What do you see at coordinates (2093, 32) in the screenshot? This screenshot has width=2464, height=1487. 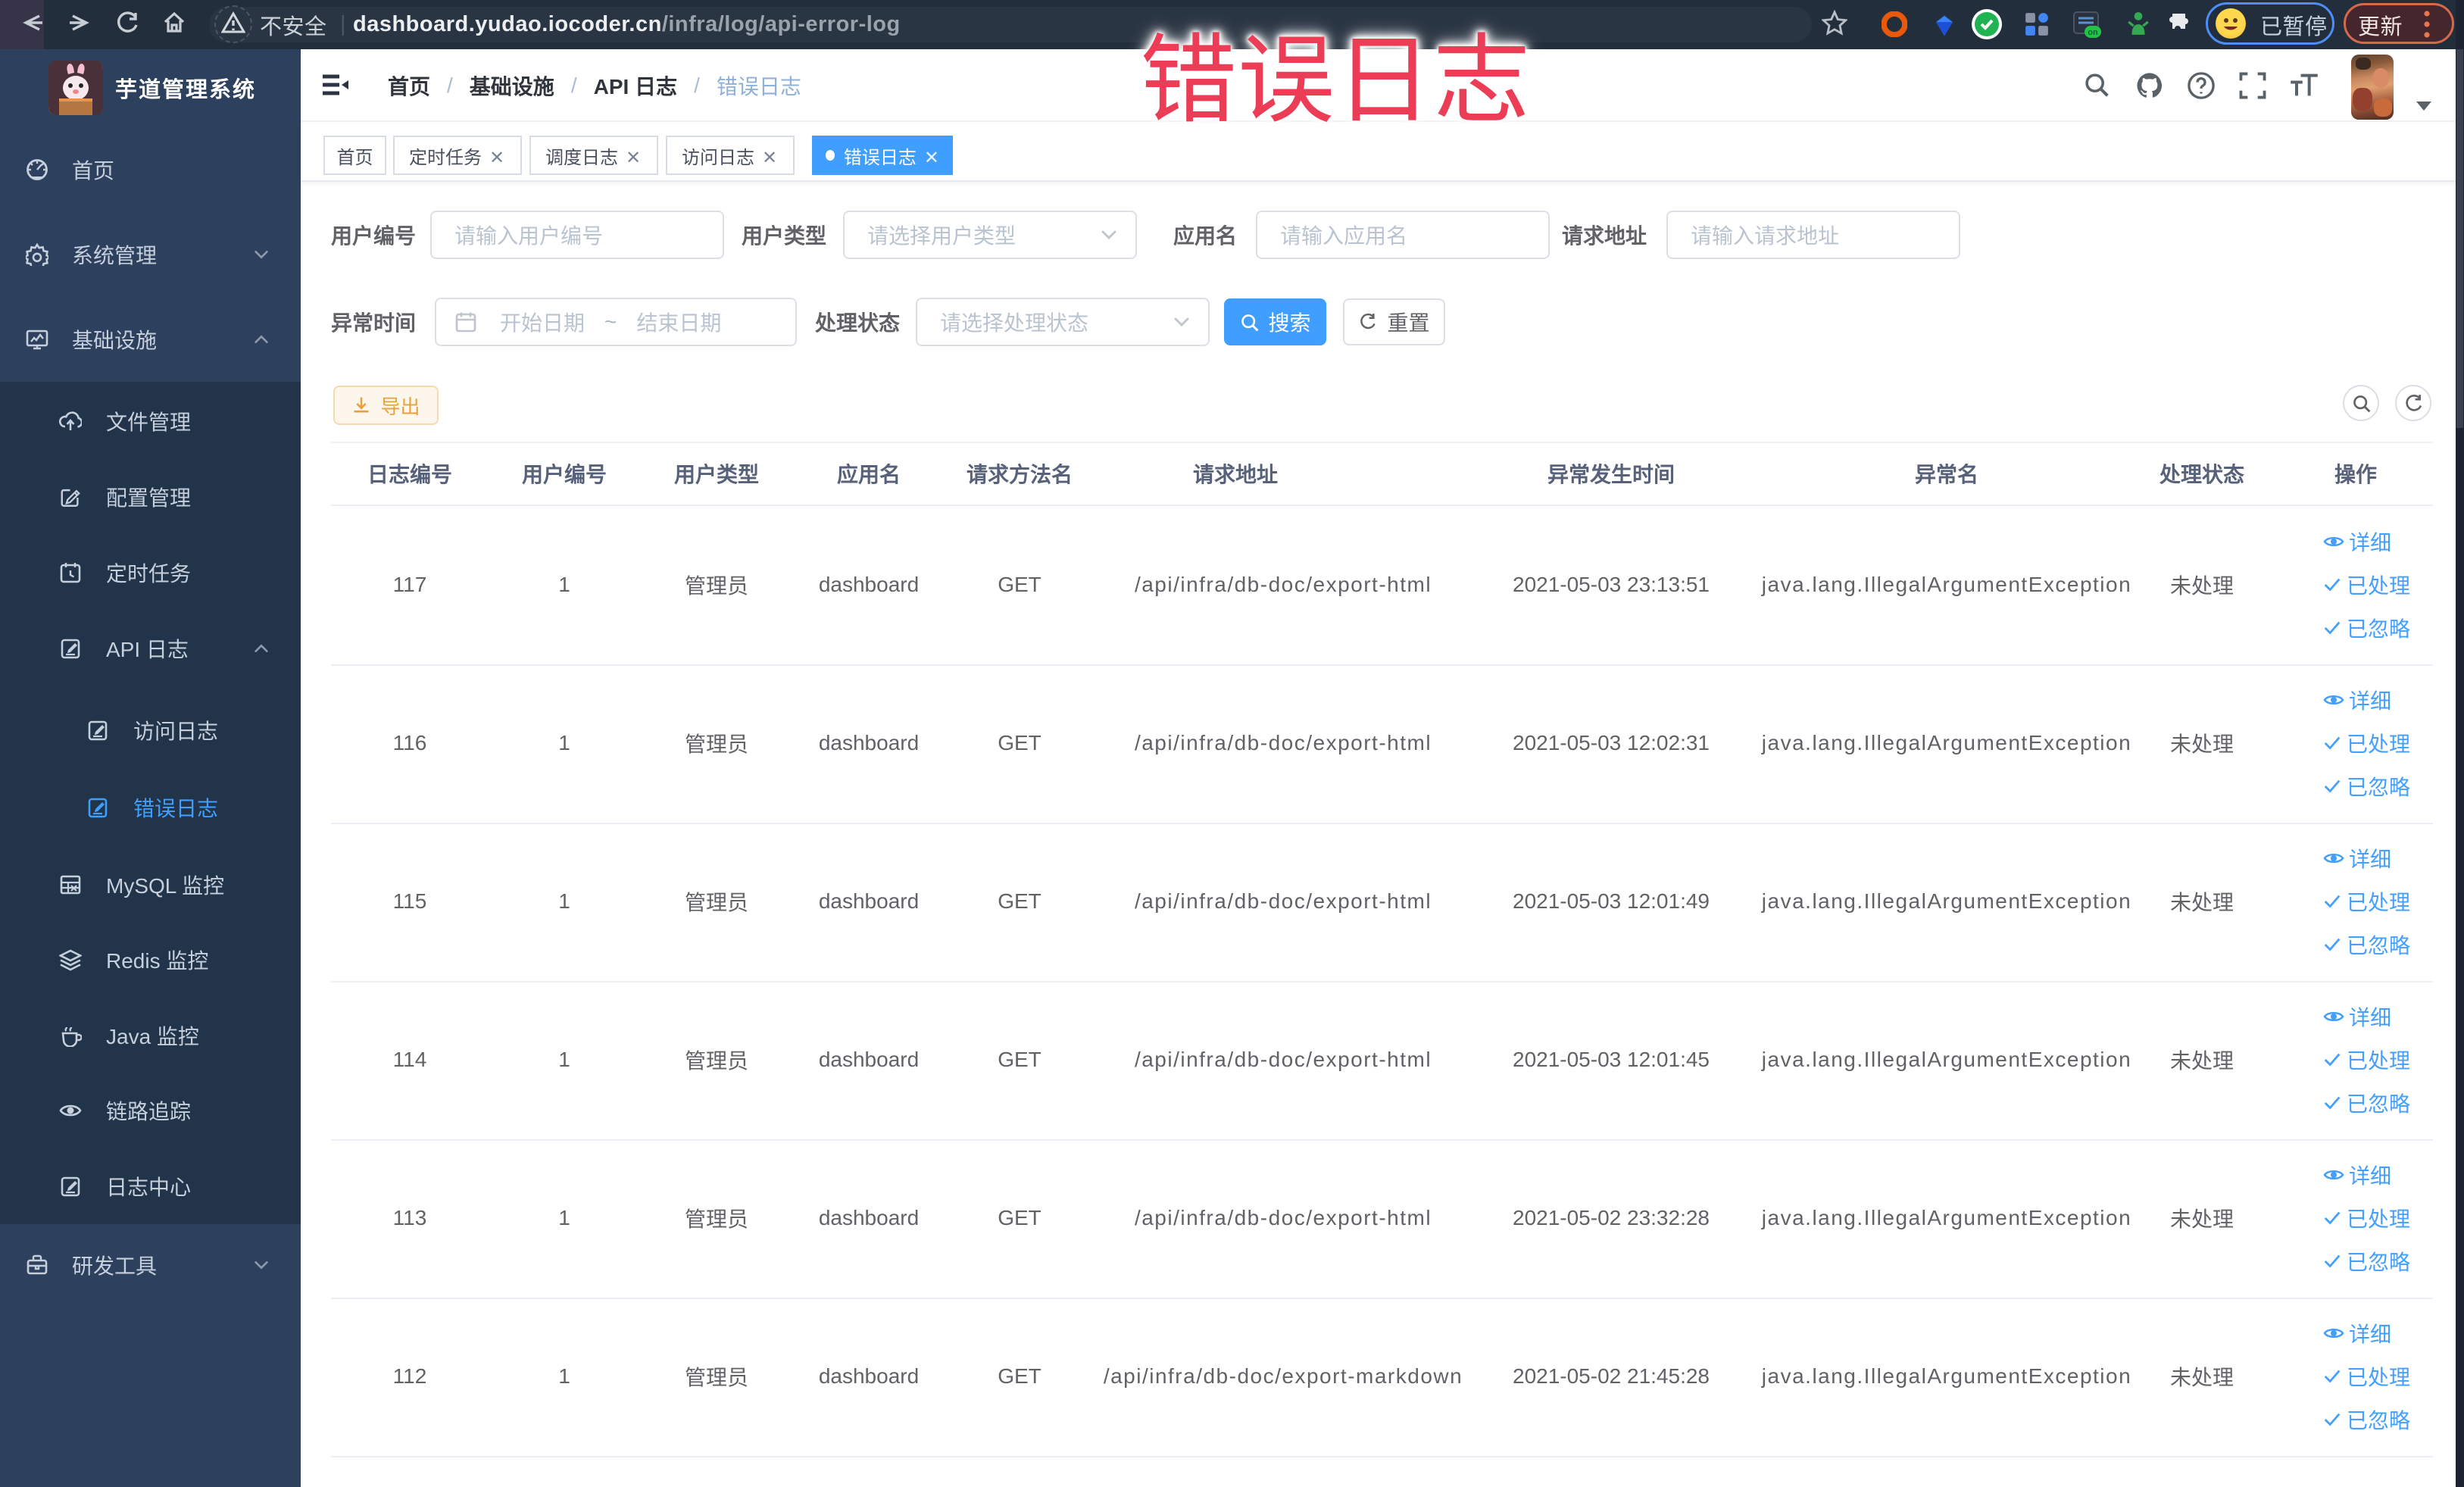 I see `svg-text: on` at bounding box center [2093, 32].